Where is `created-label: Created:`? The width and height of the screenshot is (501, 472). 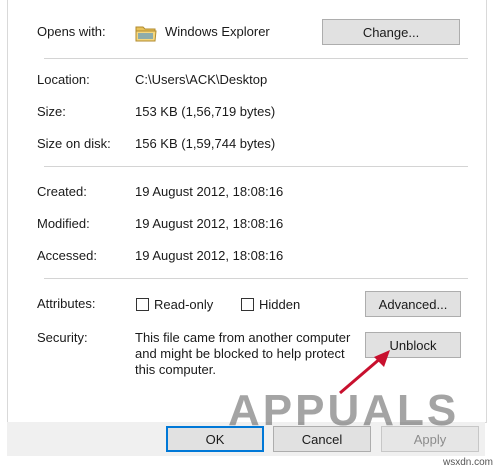 created-label: Created: is located at coordinates (62, 191).